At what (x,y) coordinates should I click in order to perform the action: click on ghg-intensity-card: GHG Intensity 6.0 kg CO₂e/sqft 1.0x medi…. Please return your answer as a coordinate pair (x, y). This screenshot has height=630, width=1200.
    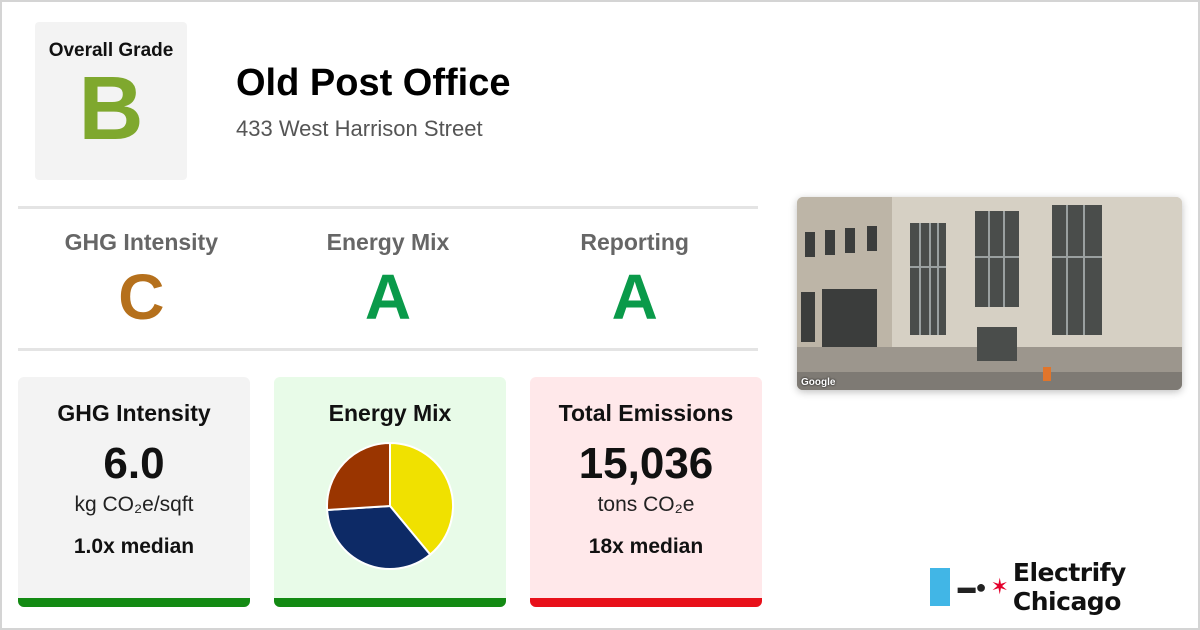
    Looking at the image, I should click on (134, 492).